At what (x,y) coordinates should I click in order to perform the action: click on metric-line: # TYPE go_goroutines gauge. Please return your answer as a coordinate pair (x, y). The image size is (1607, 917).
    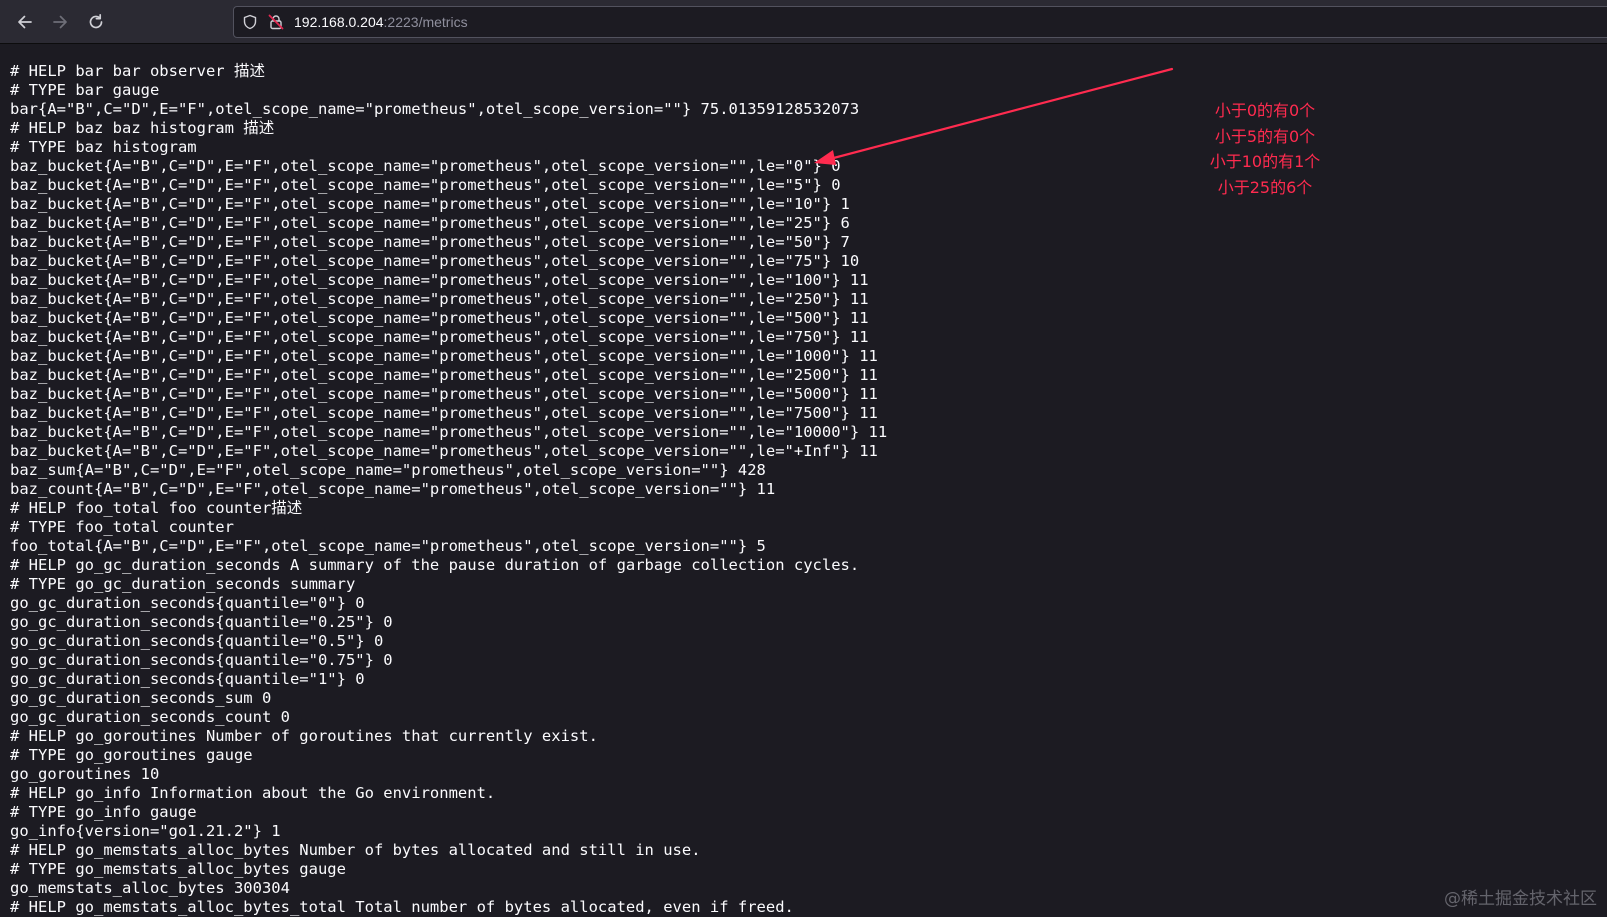
    Looking at the image, I should click on (131, 755).